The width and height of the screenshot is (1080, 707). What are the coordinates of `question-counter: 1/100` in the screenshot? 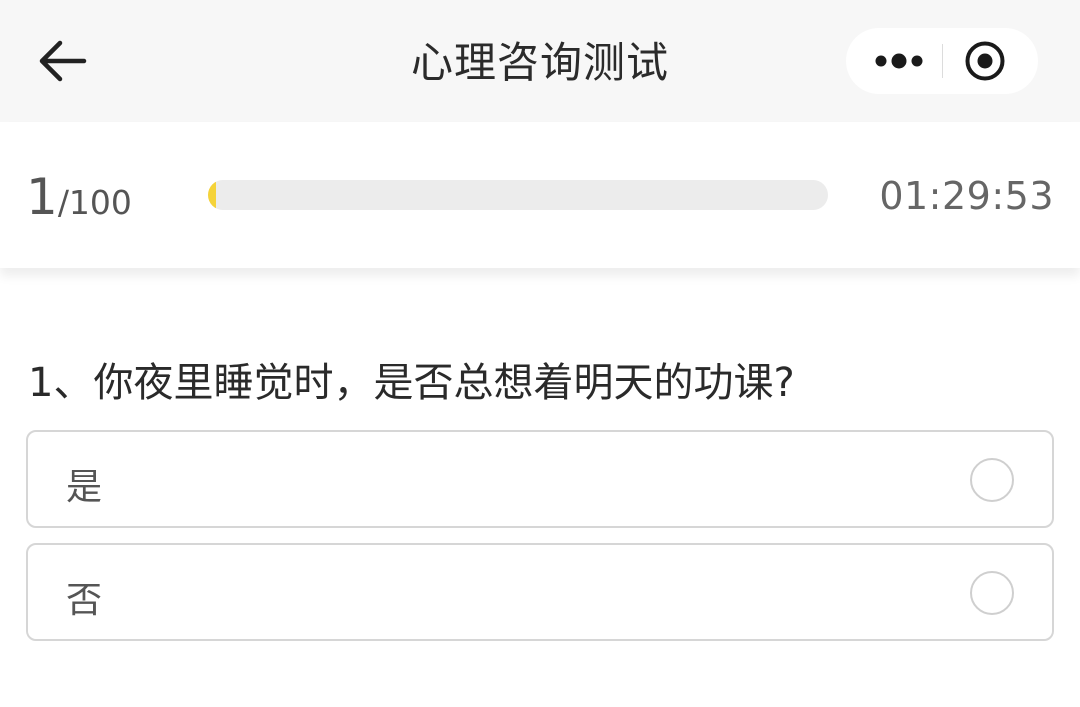 It's located at (79, 198).